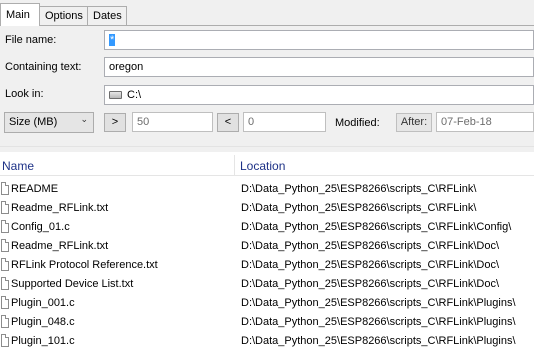 The width and height of the screenshot is (534, 361). I want to click on less-than-button: <, so click(228, 122).